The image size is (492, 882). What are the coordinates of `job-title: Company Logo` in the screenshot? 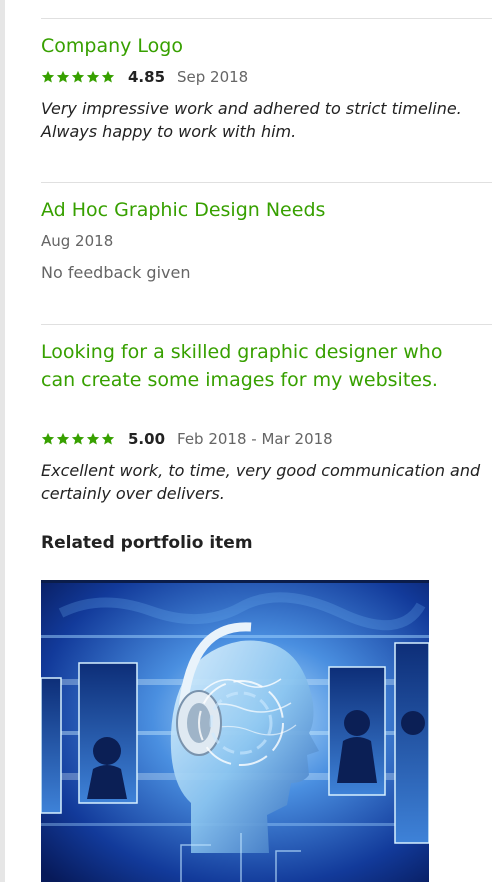 It's located at (251, 46).